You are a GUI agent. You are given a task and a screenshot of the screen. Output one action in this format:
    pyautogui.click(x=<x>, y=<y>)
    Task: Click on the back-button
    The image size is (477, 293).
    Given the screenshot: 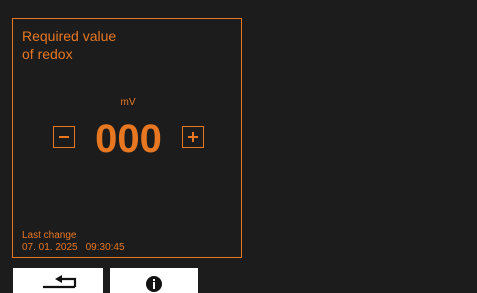 What is the action you would take?
    pyautogui.click(x=58, y=280)
    